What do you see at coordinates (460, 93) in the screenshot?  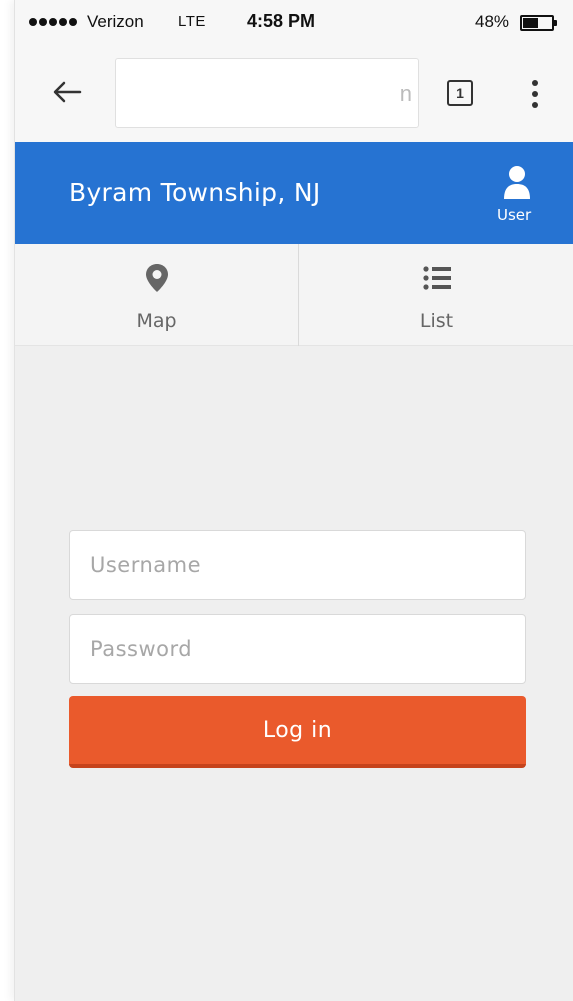 I see `tab-switcher-button: 1` at bounding box center [460, 93].